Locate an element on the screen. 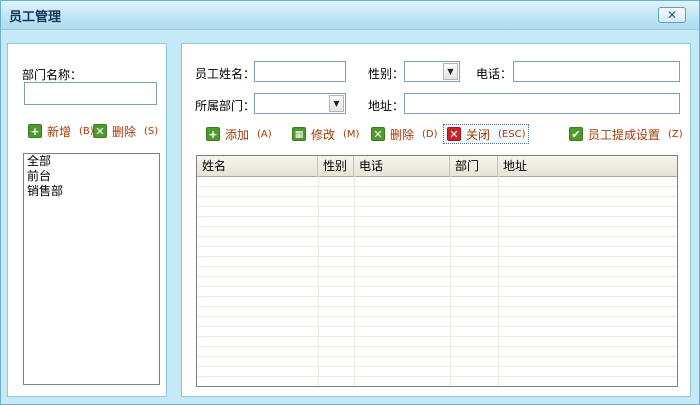 The image size is (700, 405). employee-name-label: 员工姓名： is located at coordinates (225, 74).